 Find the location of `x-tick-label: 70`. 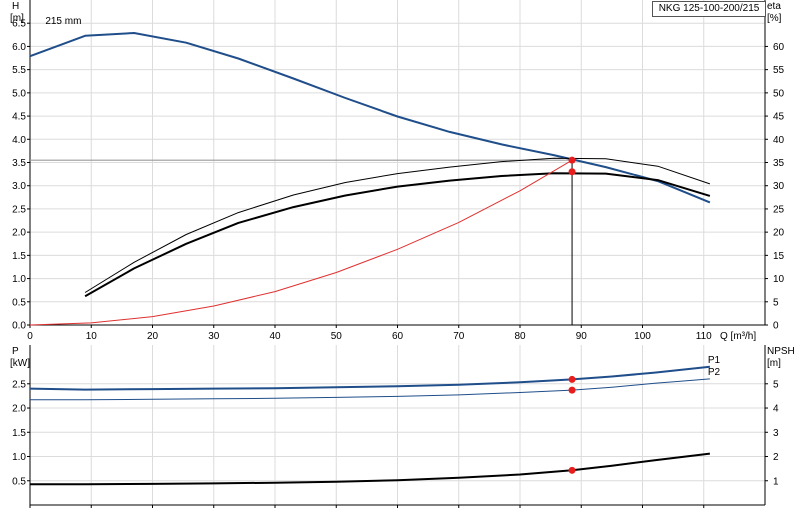

x-tick-label: 70 is located at coordinates (459, 336).